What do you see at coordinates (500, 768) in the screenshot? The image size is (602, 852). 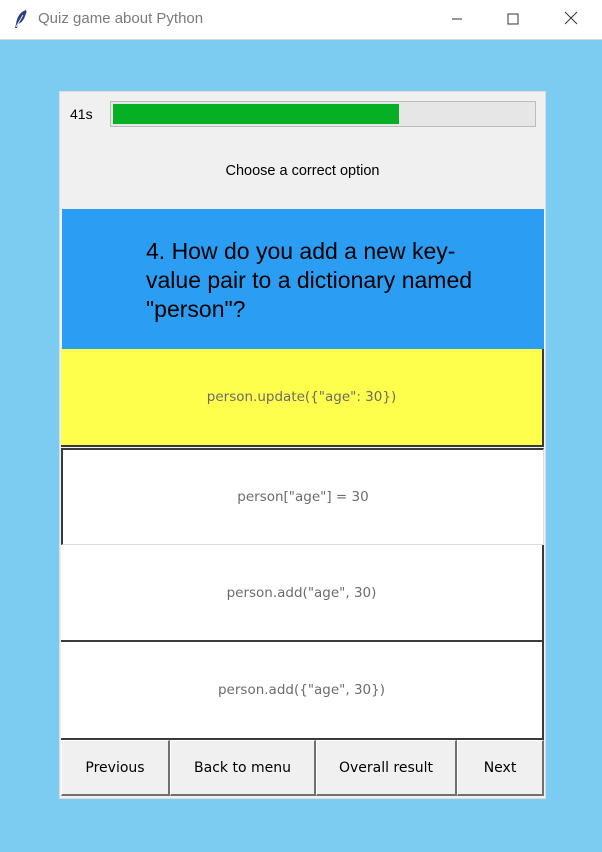 I see `next-button: Next` at bounding box center [500, 768].